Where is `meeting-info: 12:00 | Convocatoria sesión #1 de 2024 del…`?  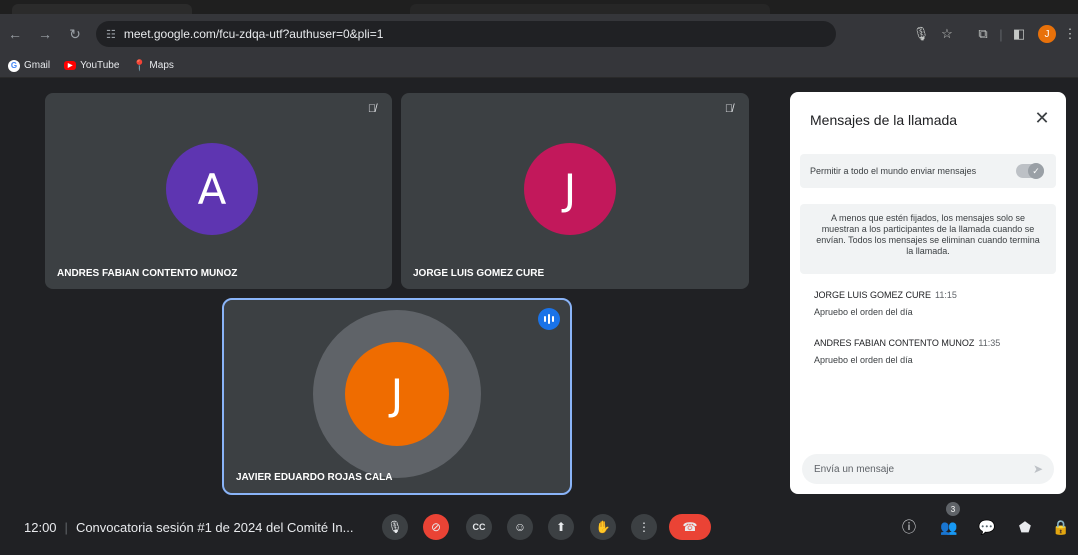
meeting-info: 12:00 | Convocatoria sesión #1 de 2024 del… is located at coordinates (188, 527).